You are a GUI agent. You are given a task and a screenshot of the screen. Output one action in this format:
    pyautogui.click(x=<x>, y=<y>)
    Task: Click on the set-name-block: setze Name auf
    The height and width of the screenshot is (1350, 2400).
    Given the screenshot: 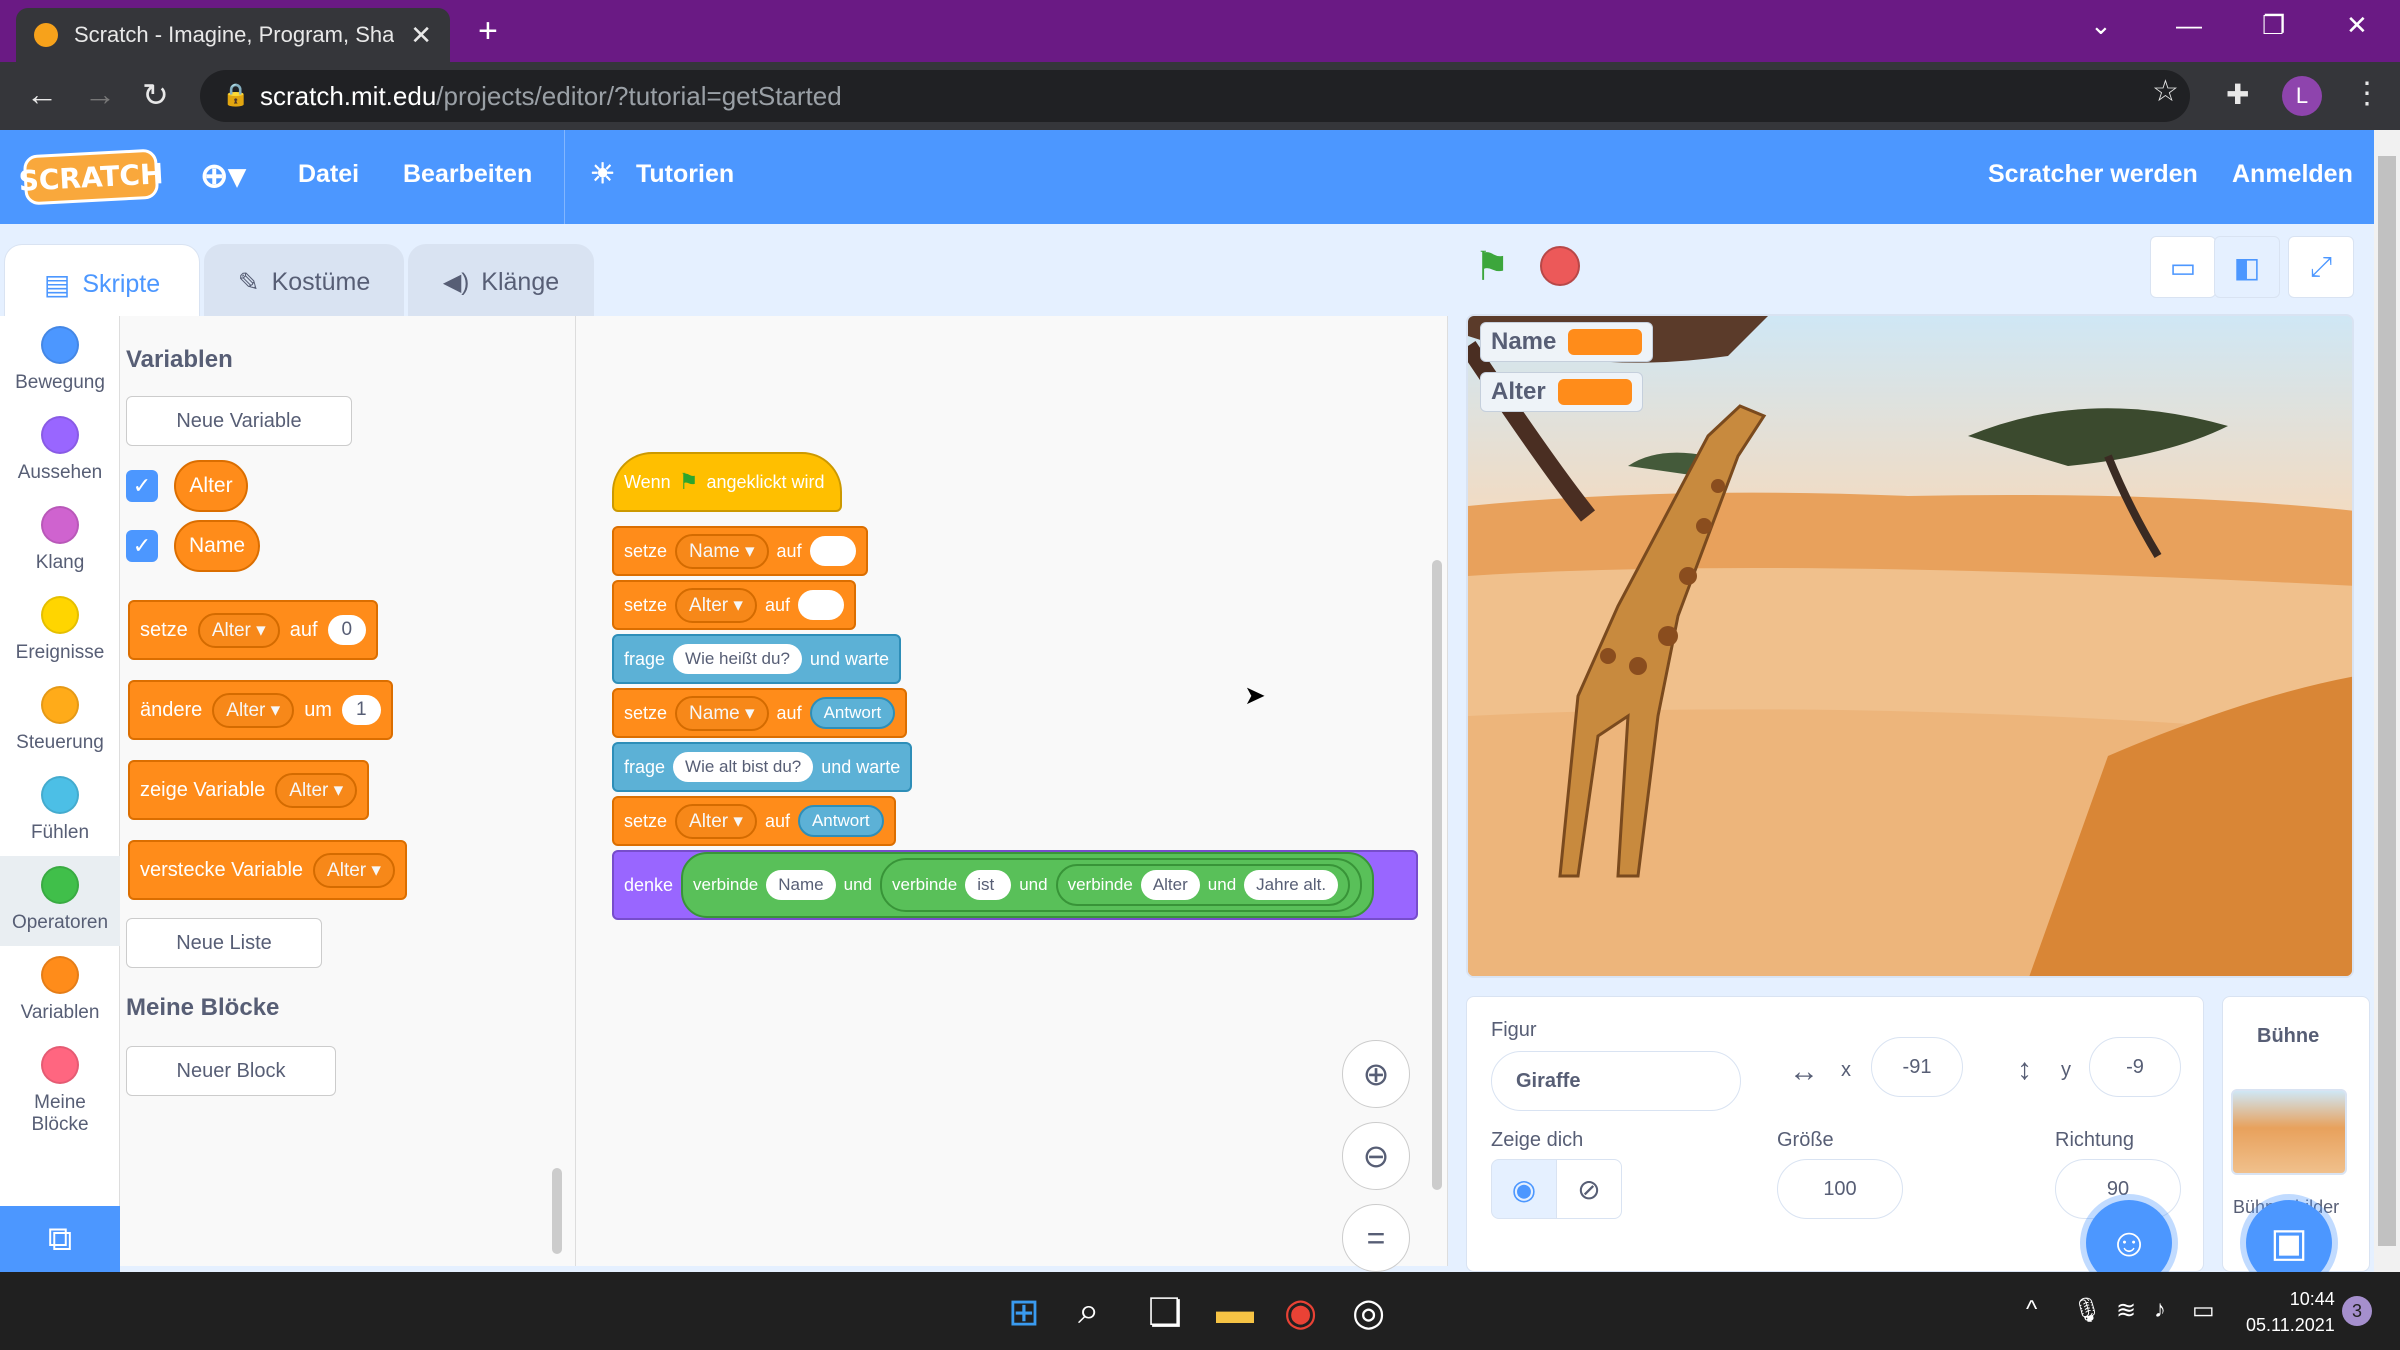 What is the action you would take?
    pyautogui.click(x=740, y=551)
    